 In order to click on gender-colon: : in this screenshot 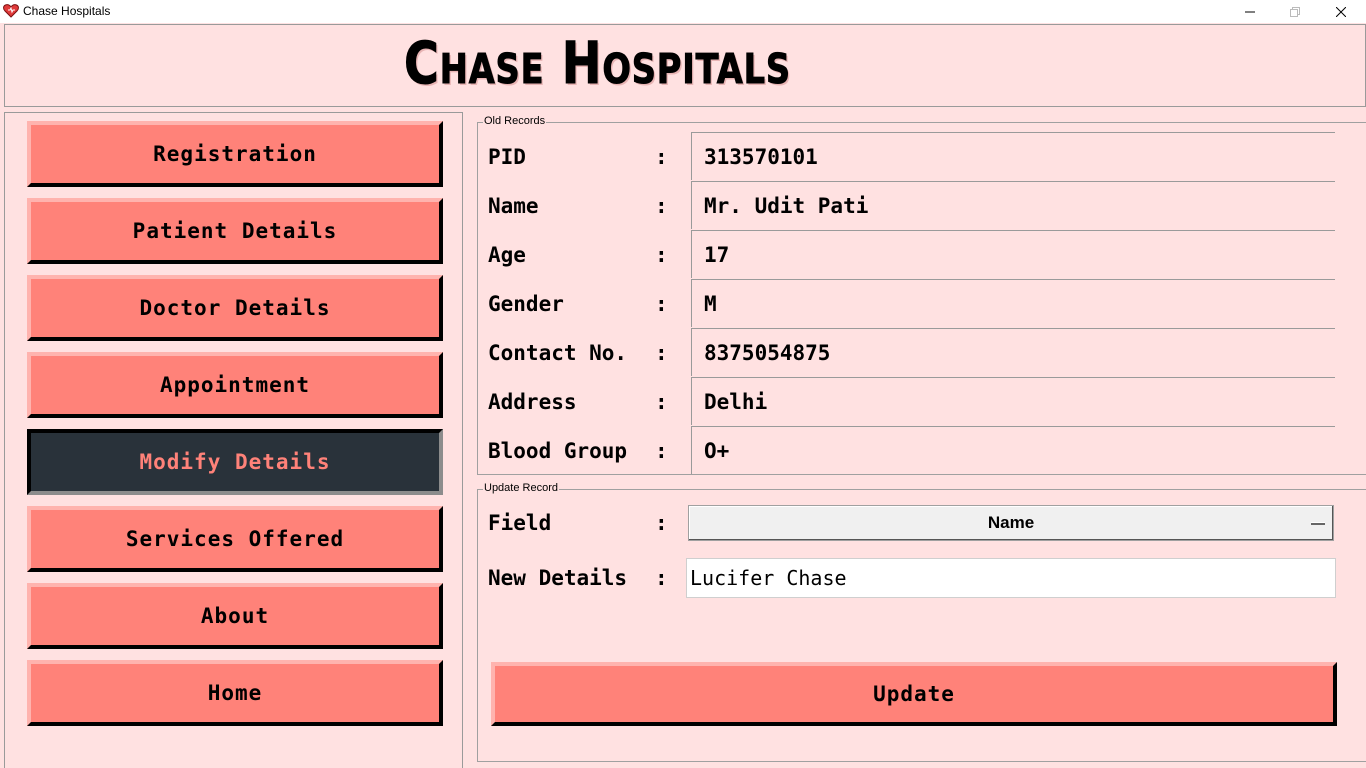, I will do `click(661, 304)`.